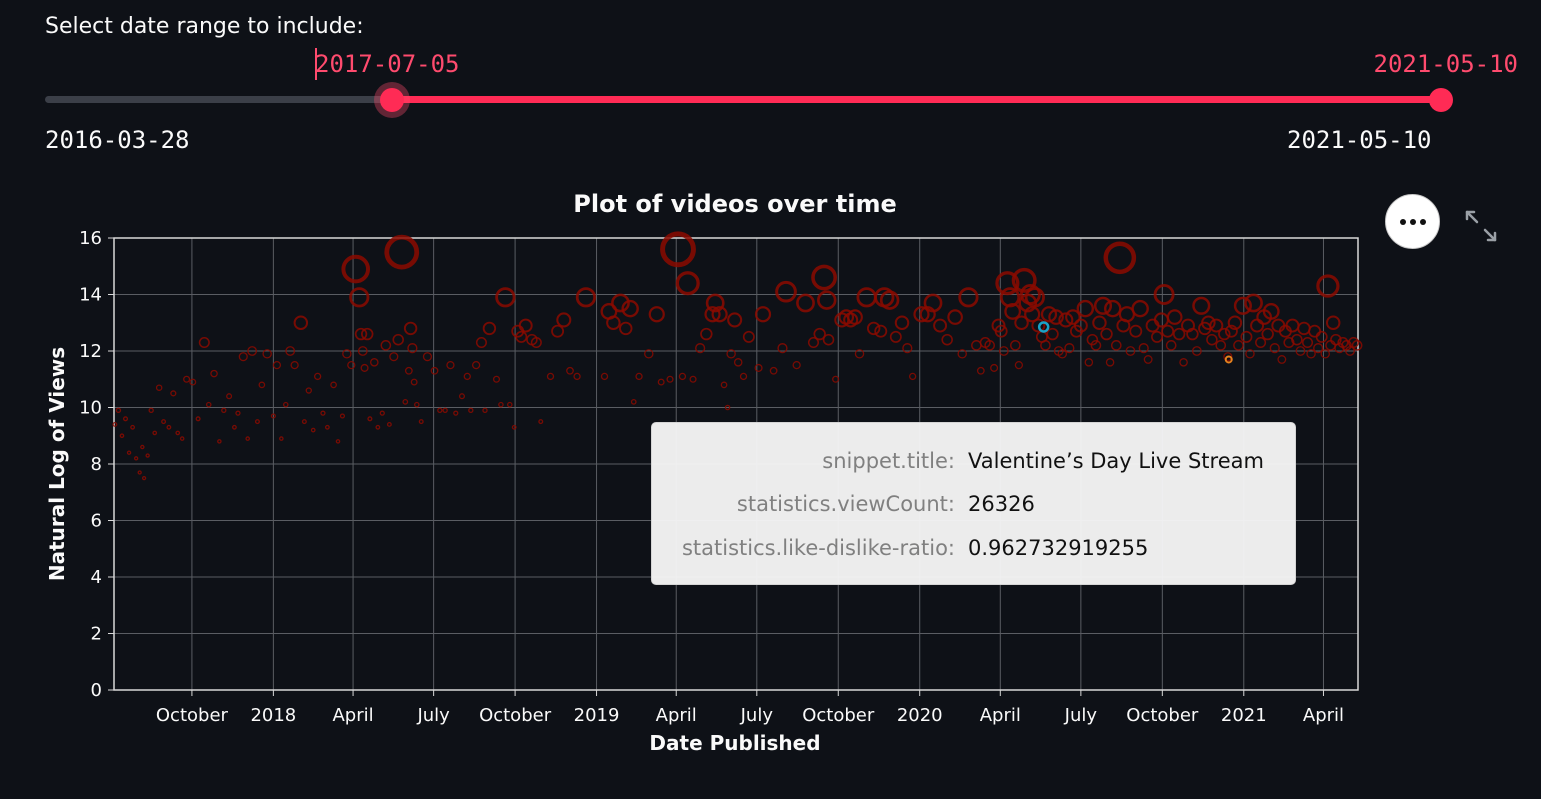 The height and width of the screenshot is (799, 1541). I want to click on y-tick-label: 10, so click(90, 408).